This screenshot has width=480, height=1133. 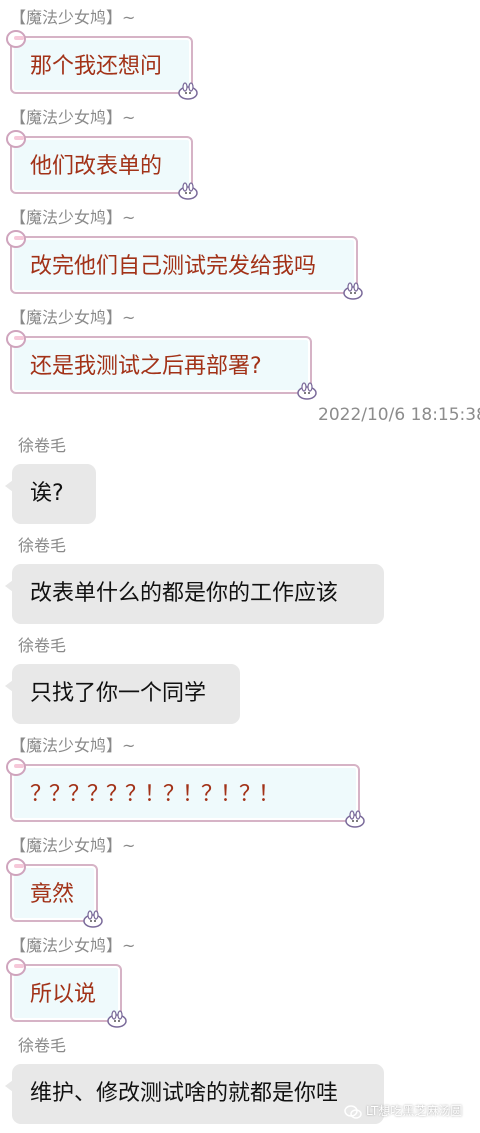 What do you see at coordinates (184, 593) in the screenshot?
I see `message-text: 改表单什么的都是你的工作应该` at bounding box center [184, 593].